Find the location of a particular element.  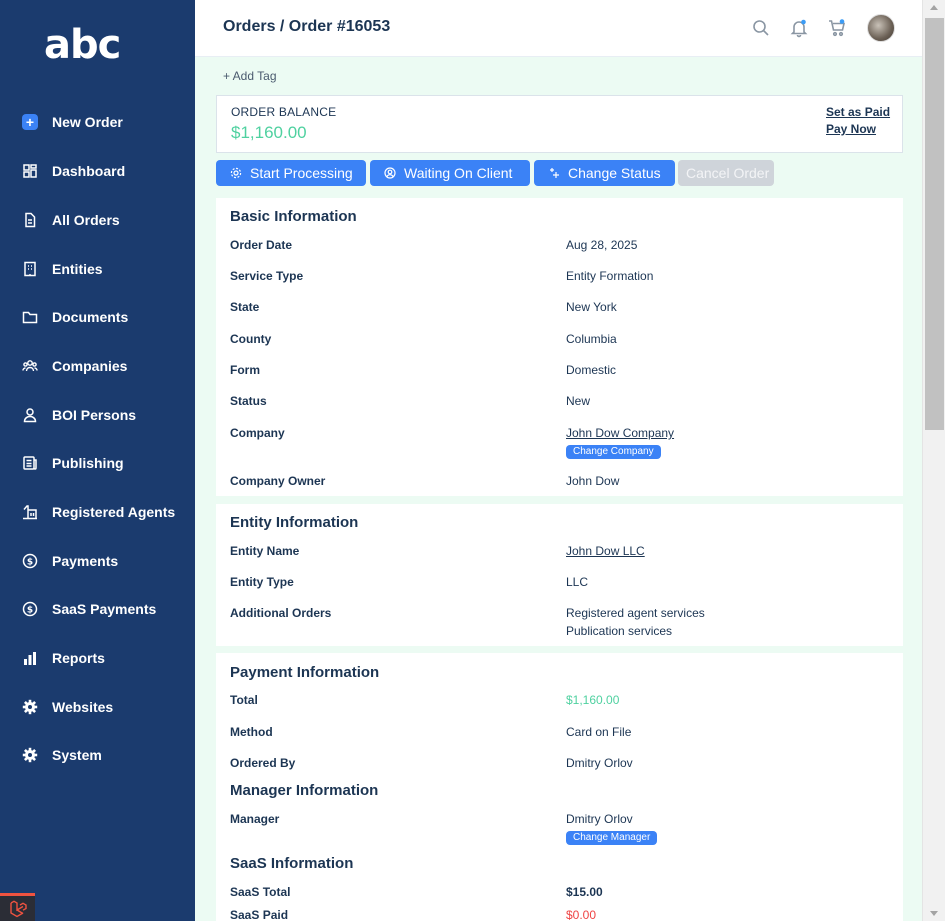

sidebar-item-system: System is located at coordinates (97, 755).